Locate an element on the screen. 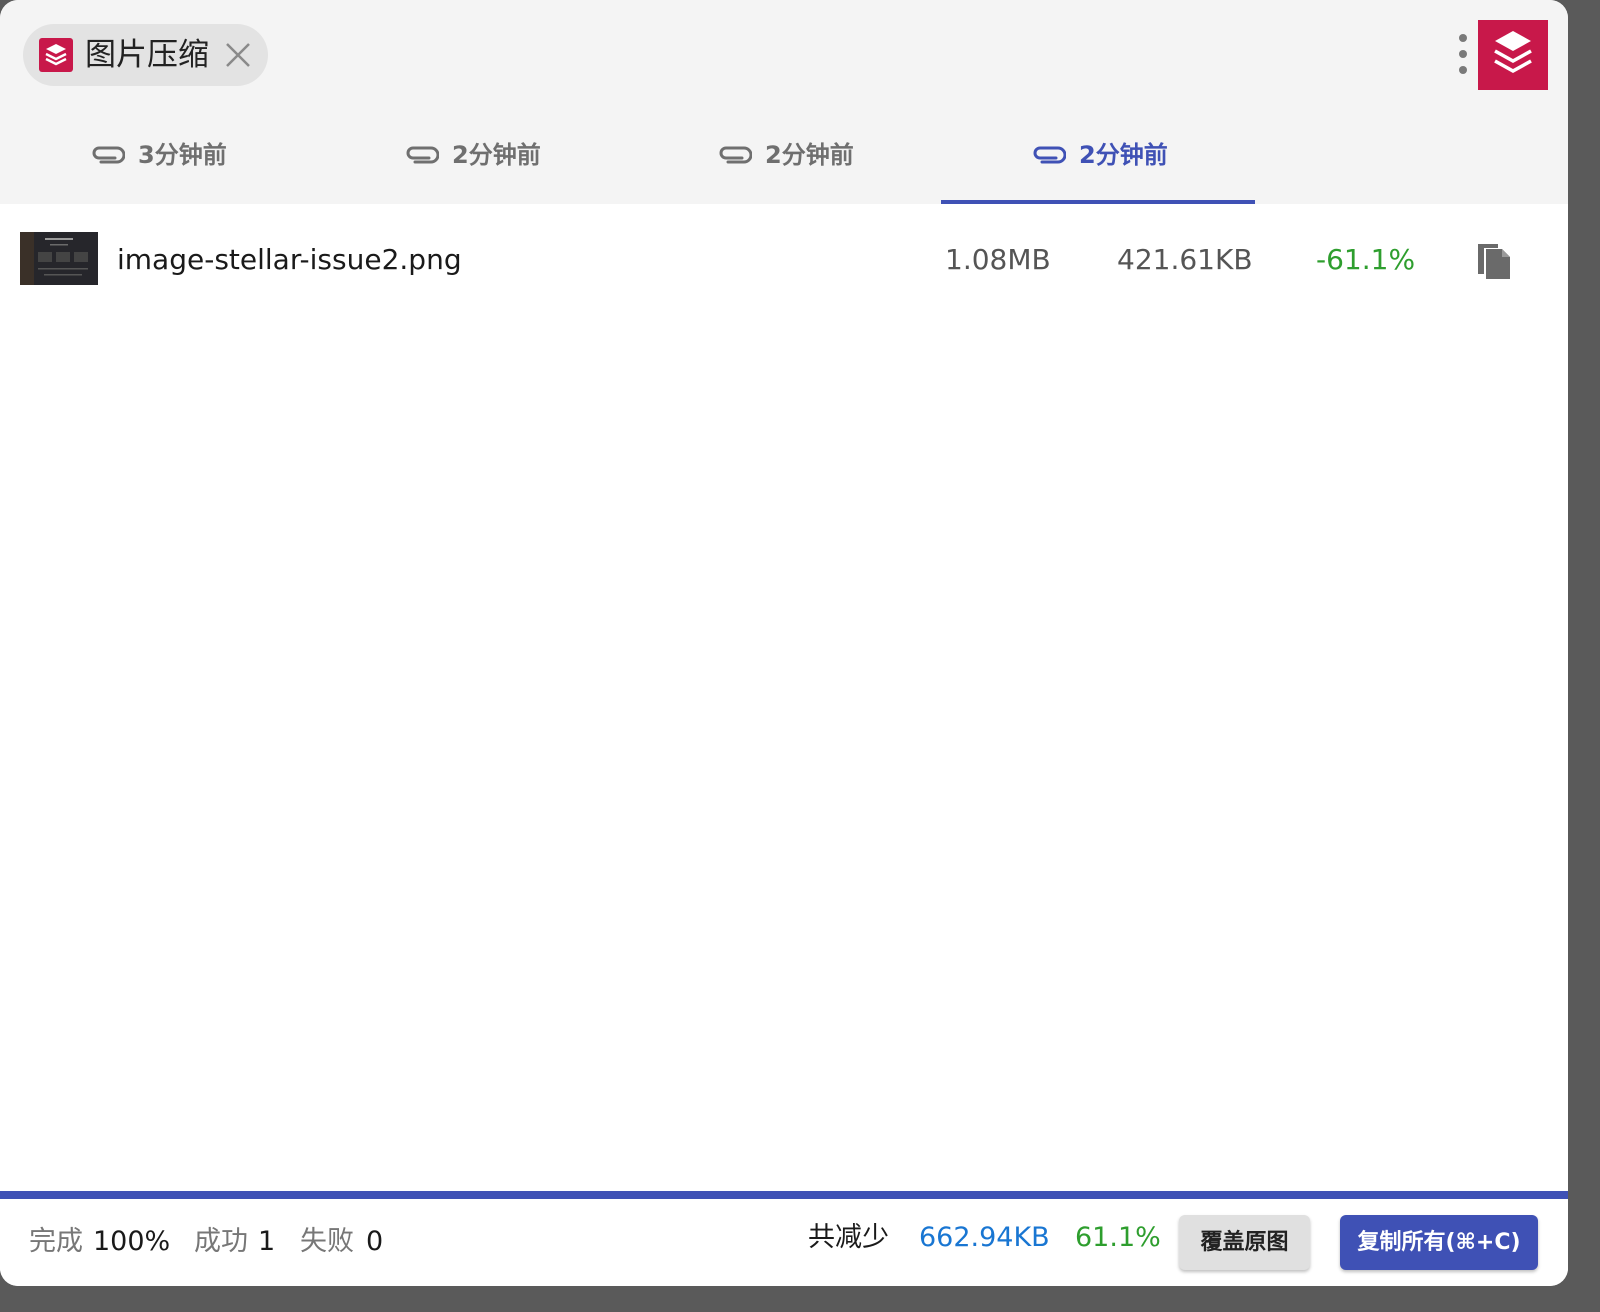 This screenshot has width=1600, height=1312. tab-history-2: 2分钟前 is located at coordinates (471, 157).